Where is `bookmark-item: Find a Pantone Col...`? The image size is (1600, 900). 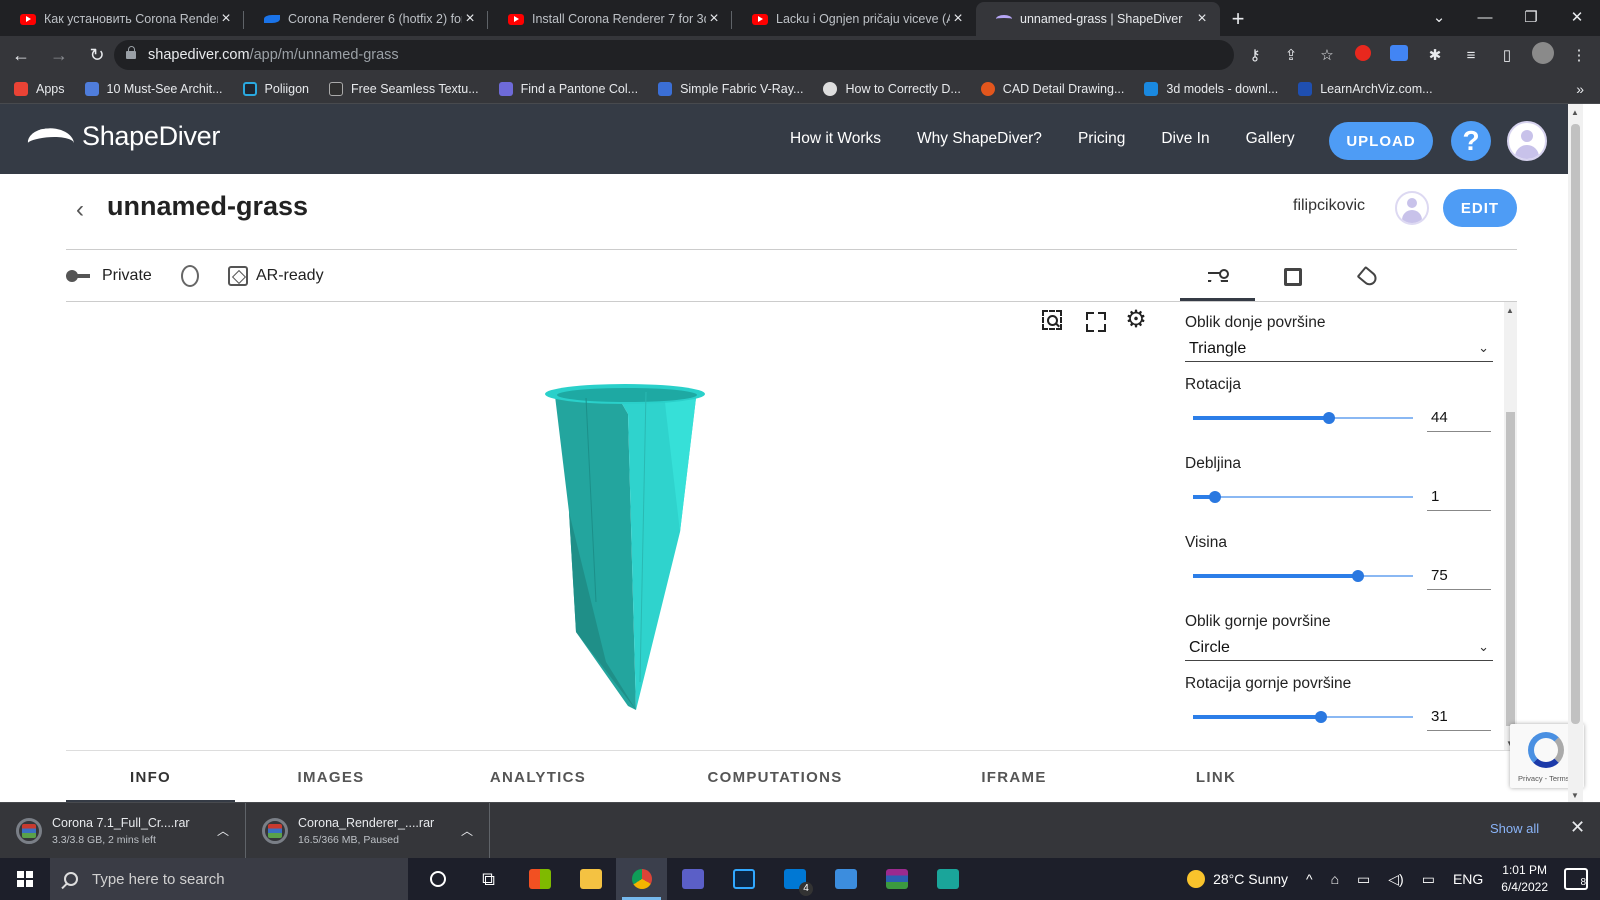 bookmark-item: Find a Pantone Col... is located at coordinates (568, 88).